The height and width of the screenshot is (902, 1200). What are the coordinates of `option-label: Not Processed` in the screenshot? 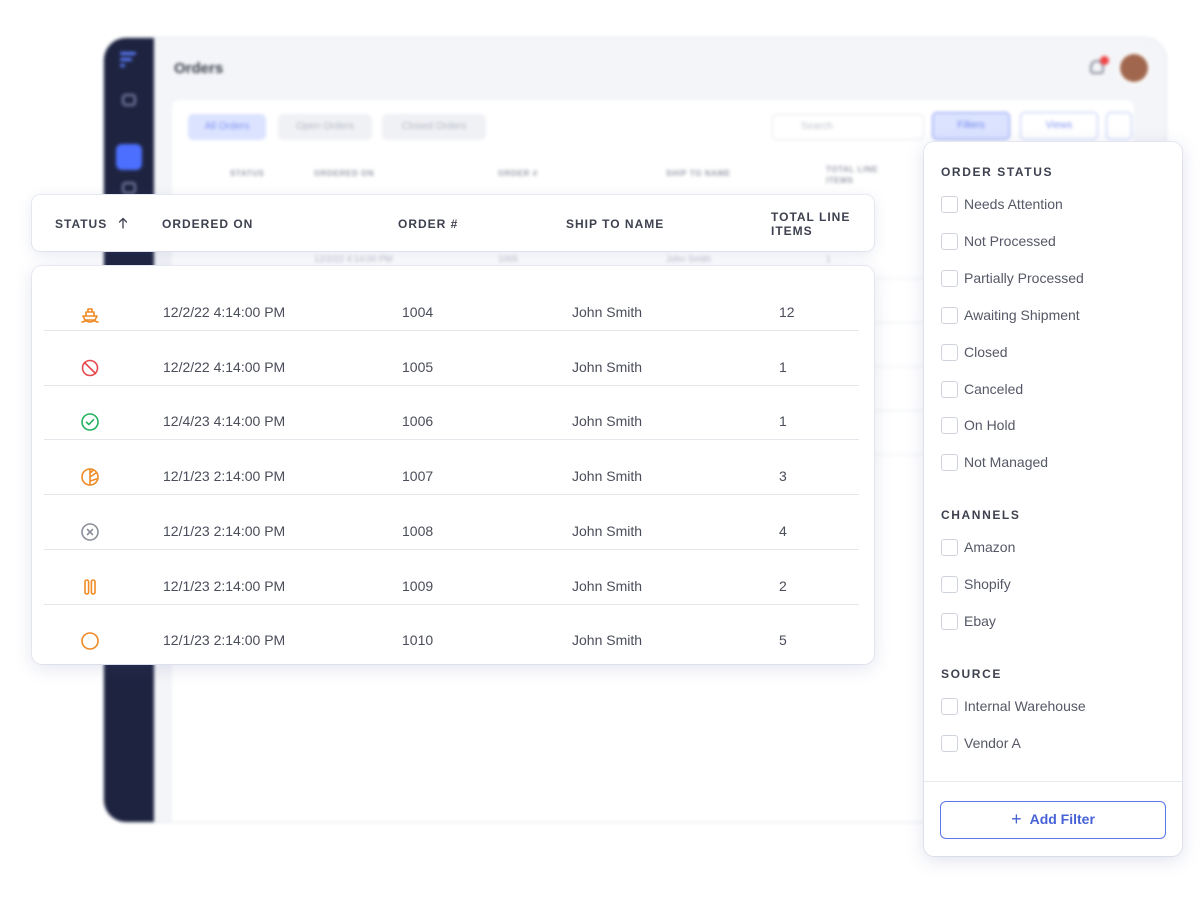 It's located at (1010, 240).